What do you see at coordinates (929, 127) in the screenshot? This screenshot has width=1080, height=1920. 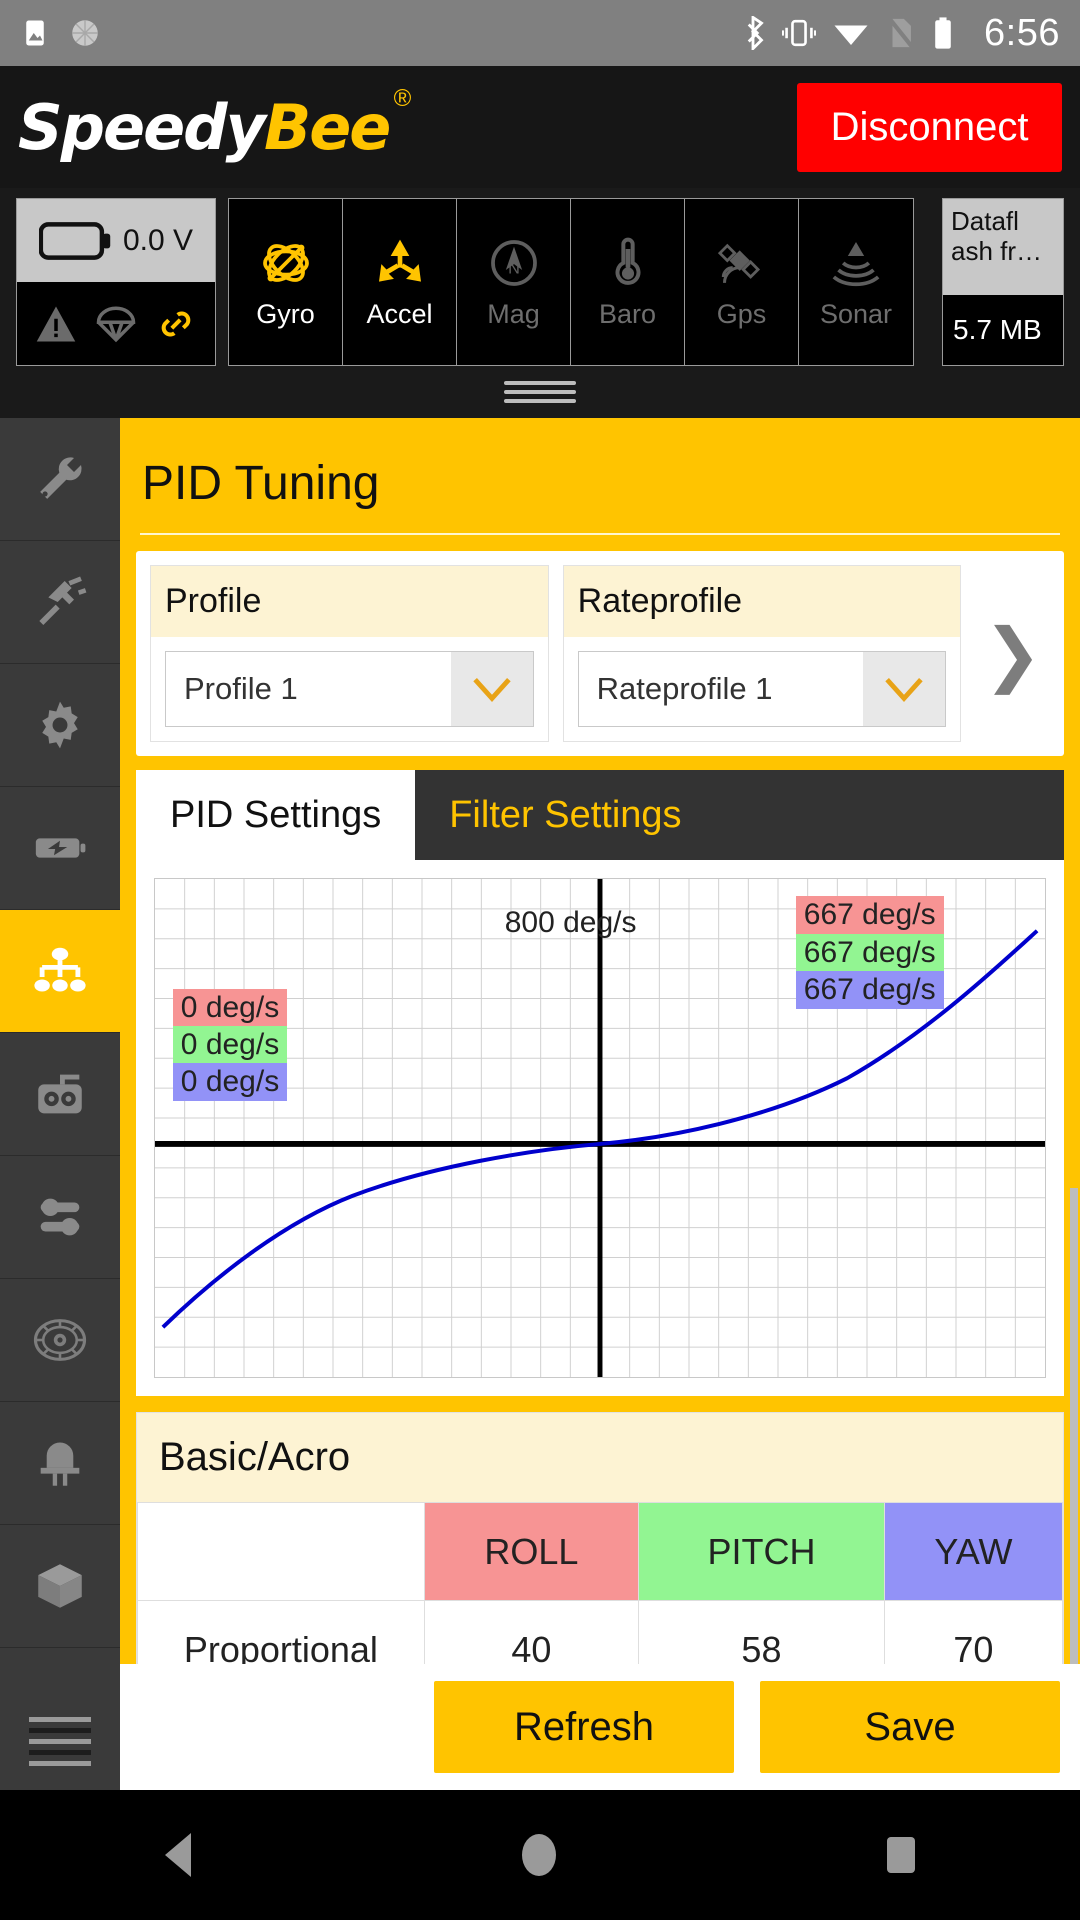 I see `disconnect-button: Disconnect` at bounding box center [929, 127].